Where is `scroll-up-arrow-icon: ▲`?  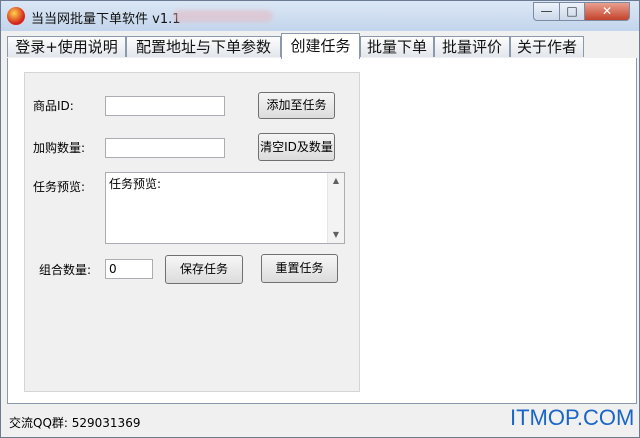 scroll-up-arrow-icon: ▲ is located at coordinates (336, 181).